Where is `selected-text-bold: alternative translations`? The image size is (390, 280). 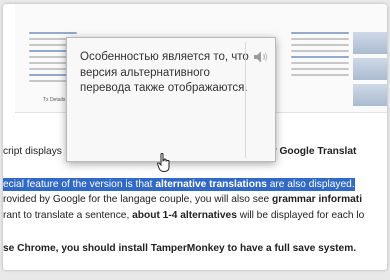
selected-text-bold: alternative translations is located at coordinates (211, 184).